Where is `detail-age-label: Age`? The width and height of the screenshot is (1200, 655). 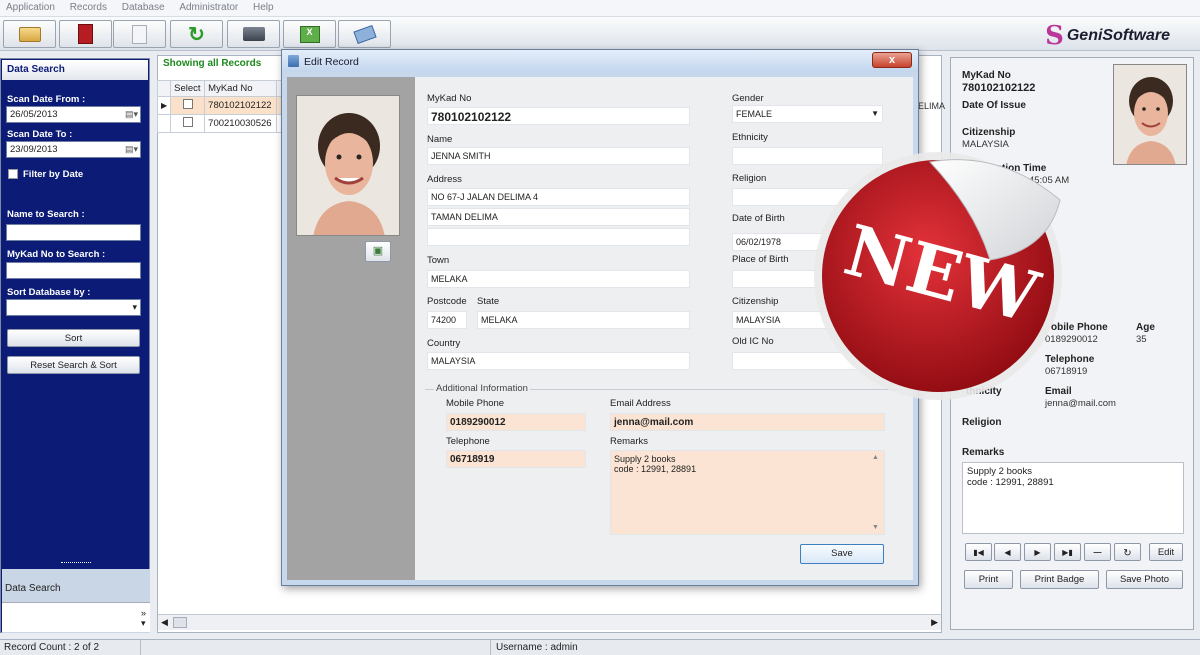
detail-age-label: Age is located at coordinates (1145, 327).